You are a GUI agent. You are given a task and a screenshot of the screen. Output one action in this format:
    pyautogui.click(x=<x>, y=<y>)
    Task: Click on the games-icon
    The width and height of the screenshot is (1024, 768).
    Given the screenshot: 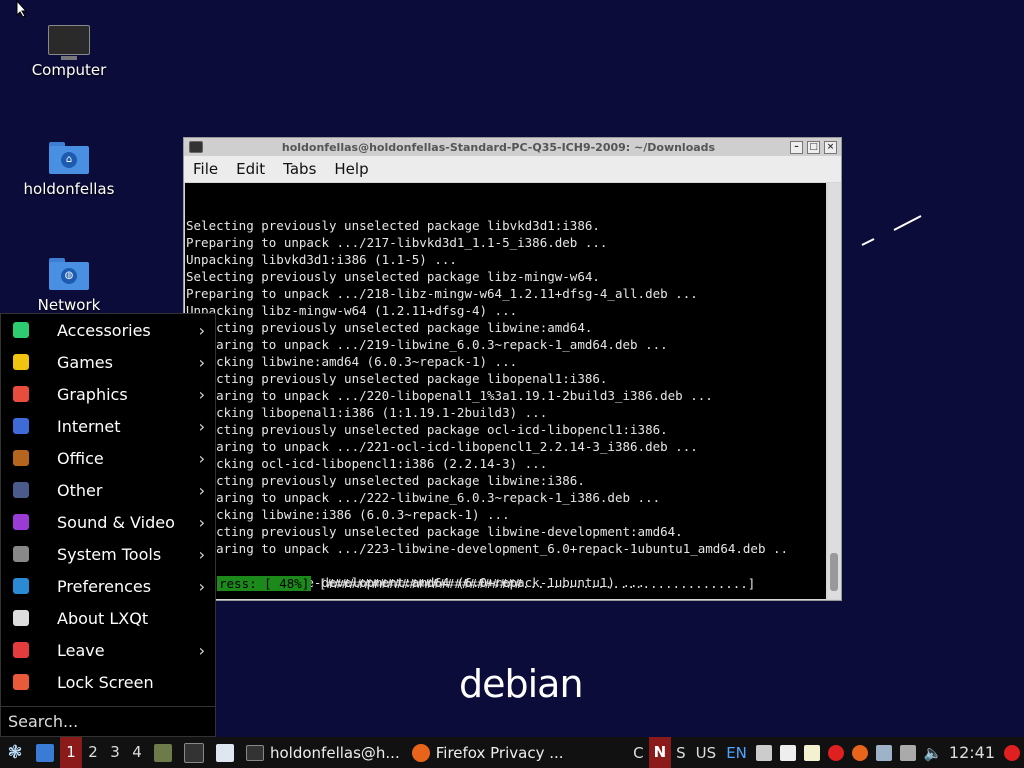 What is the action you would take?
    pyautogui.click(x=21, y=362)
    